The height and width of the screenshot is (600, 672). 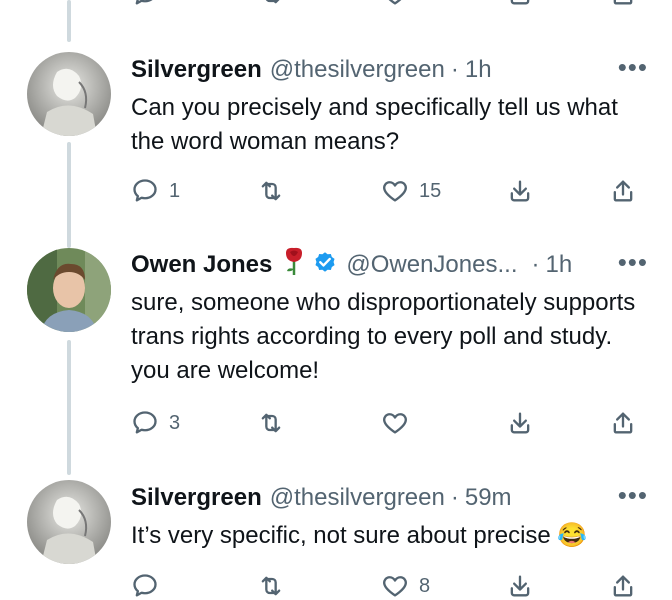 I want to click on reply-button, so click(x=145, y=586).